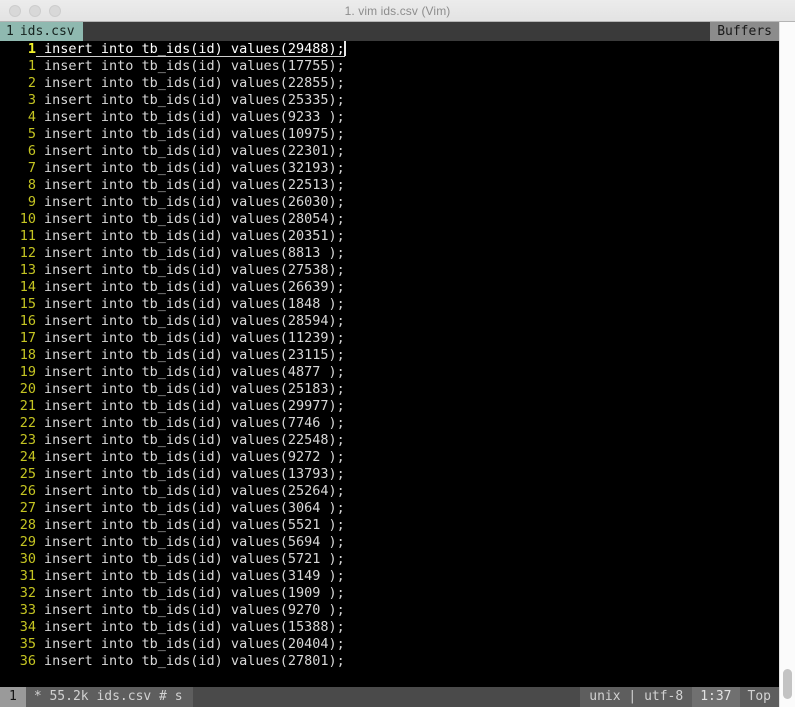 This screenshot has height=707, width=795. I want to click on line-text: insert into tb_ids(id) values(3064 );, so click(194, 508).